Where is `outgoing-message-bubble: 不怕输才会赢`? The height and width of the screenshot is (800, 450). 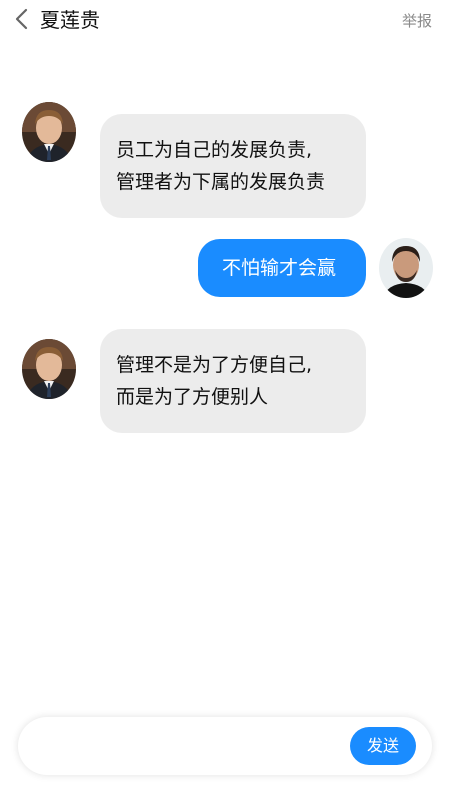
outgoing-message-bubble: 不怕输才会赢 is located at coordinates (282, 268).